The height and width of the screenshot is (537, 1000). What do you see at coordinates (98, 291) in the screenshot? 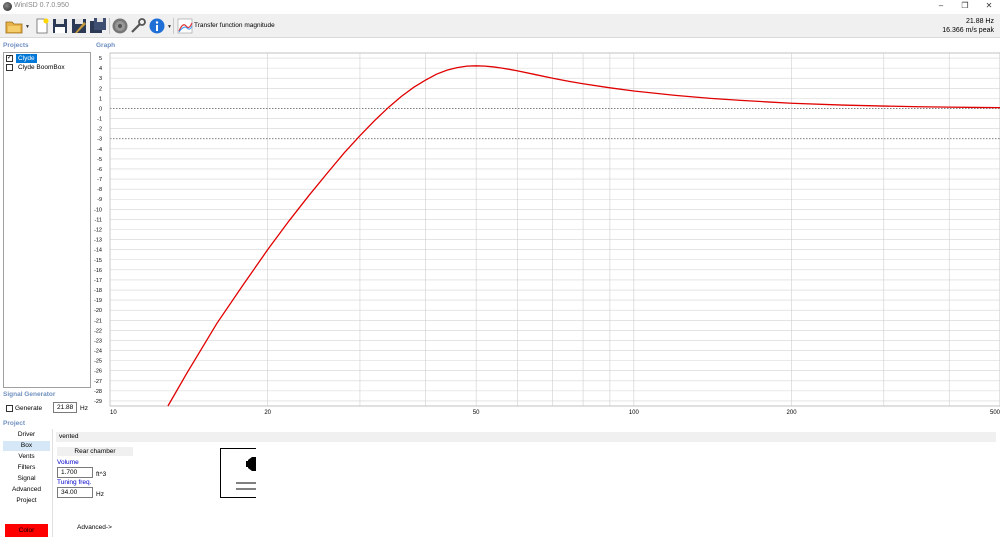
I see `y-tick-label: -18` at bounding box center [98, 291].